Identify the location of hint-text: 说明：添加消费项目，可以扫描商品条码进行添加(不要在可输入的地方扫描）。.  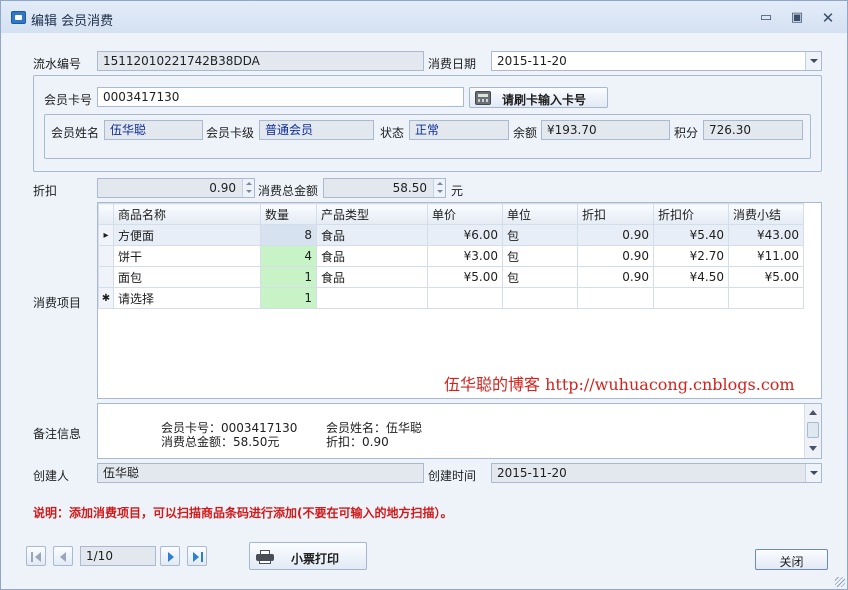
(243, 513).